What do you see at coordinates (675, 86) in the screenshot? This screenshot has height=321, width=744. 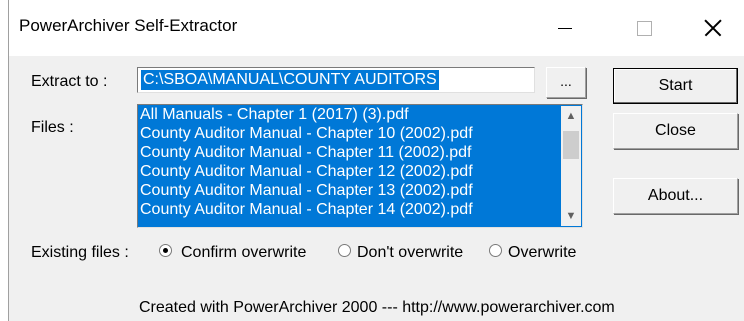 I see `start-button: Start` at bounding box center [675, 86].